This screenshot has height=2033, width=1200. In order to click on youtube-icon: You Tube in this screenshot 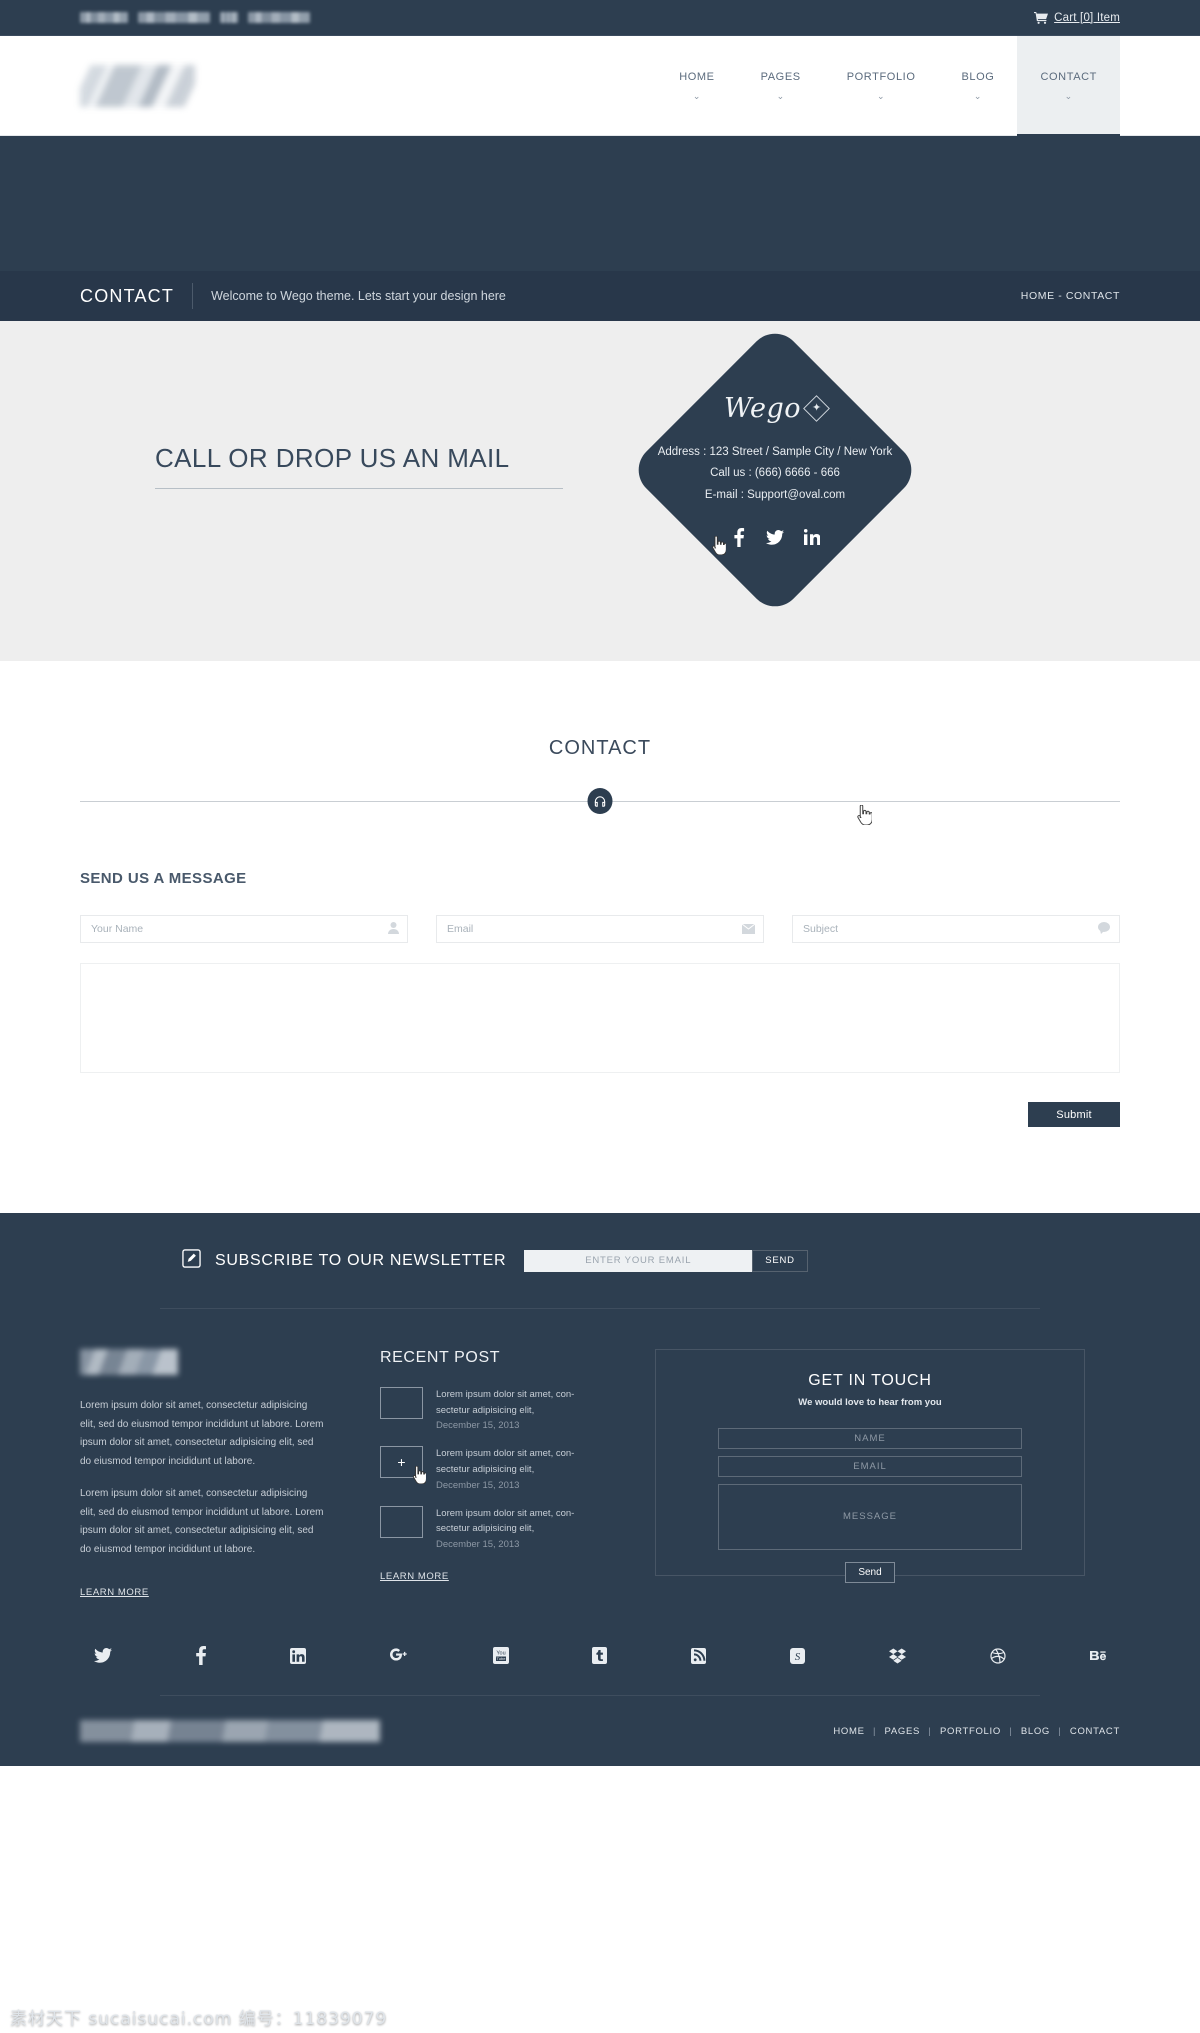, I will do `click(500, 1655)`.